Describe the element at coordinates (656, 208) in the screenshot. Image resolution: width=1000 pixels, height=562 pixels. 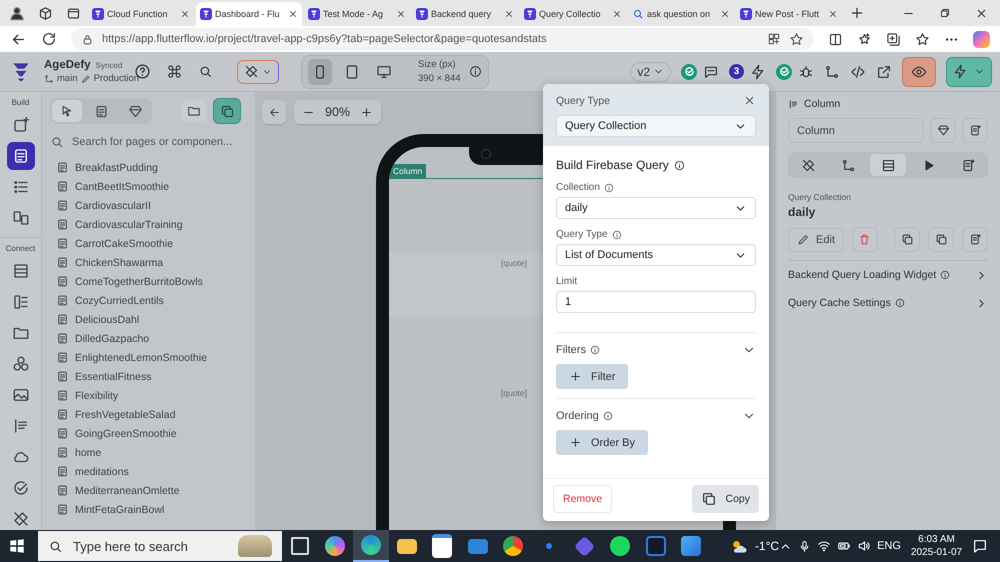
I see `select-field: daily` at that location.